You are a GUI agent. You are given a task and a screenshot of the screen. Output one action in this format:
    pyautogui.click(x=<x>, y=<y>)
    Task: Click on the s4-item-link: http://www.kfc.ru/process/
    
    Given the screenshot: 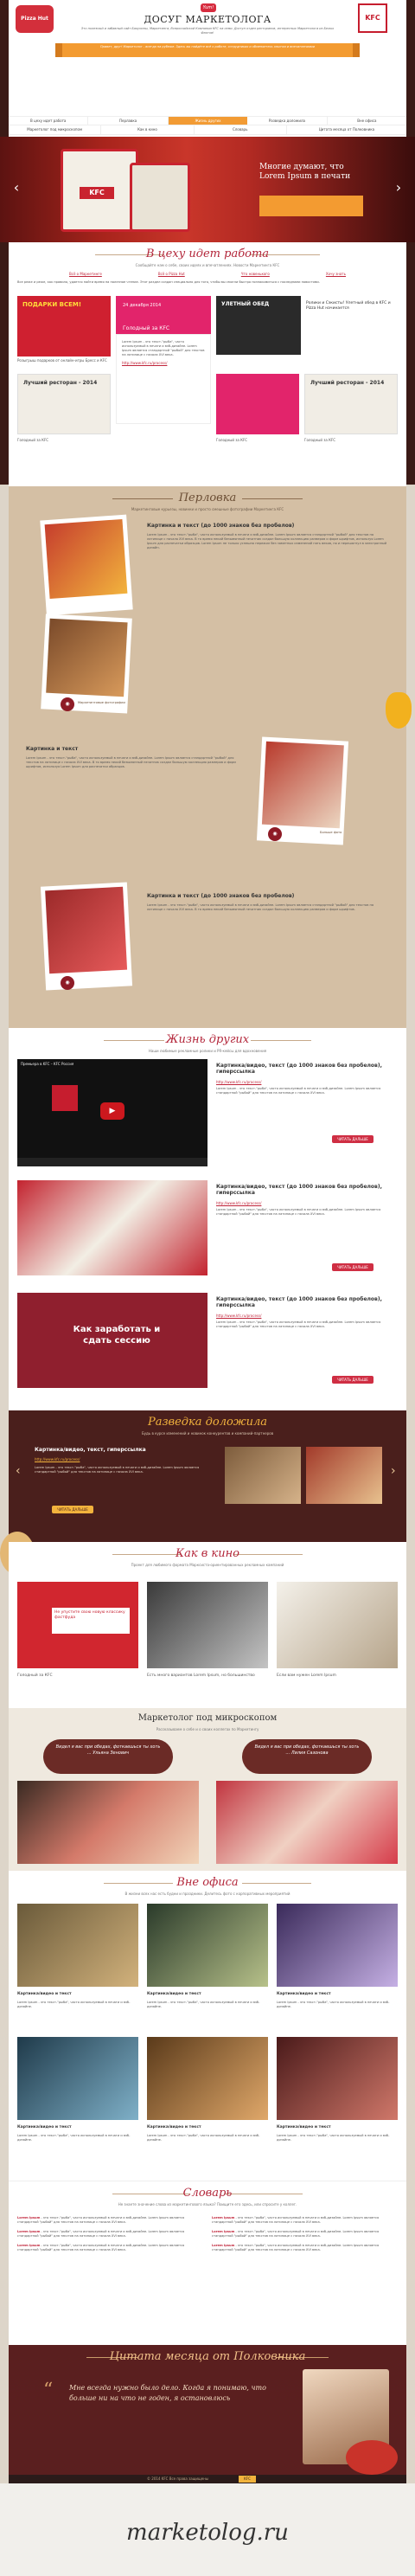 What is the action you would take?
    pyautogui.click(x=121, y=1459)
    